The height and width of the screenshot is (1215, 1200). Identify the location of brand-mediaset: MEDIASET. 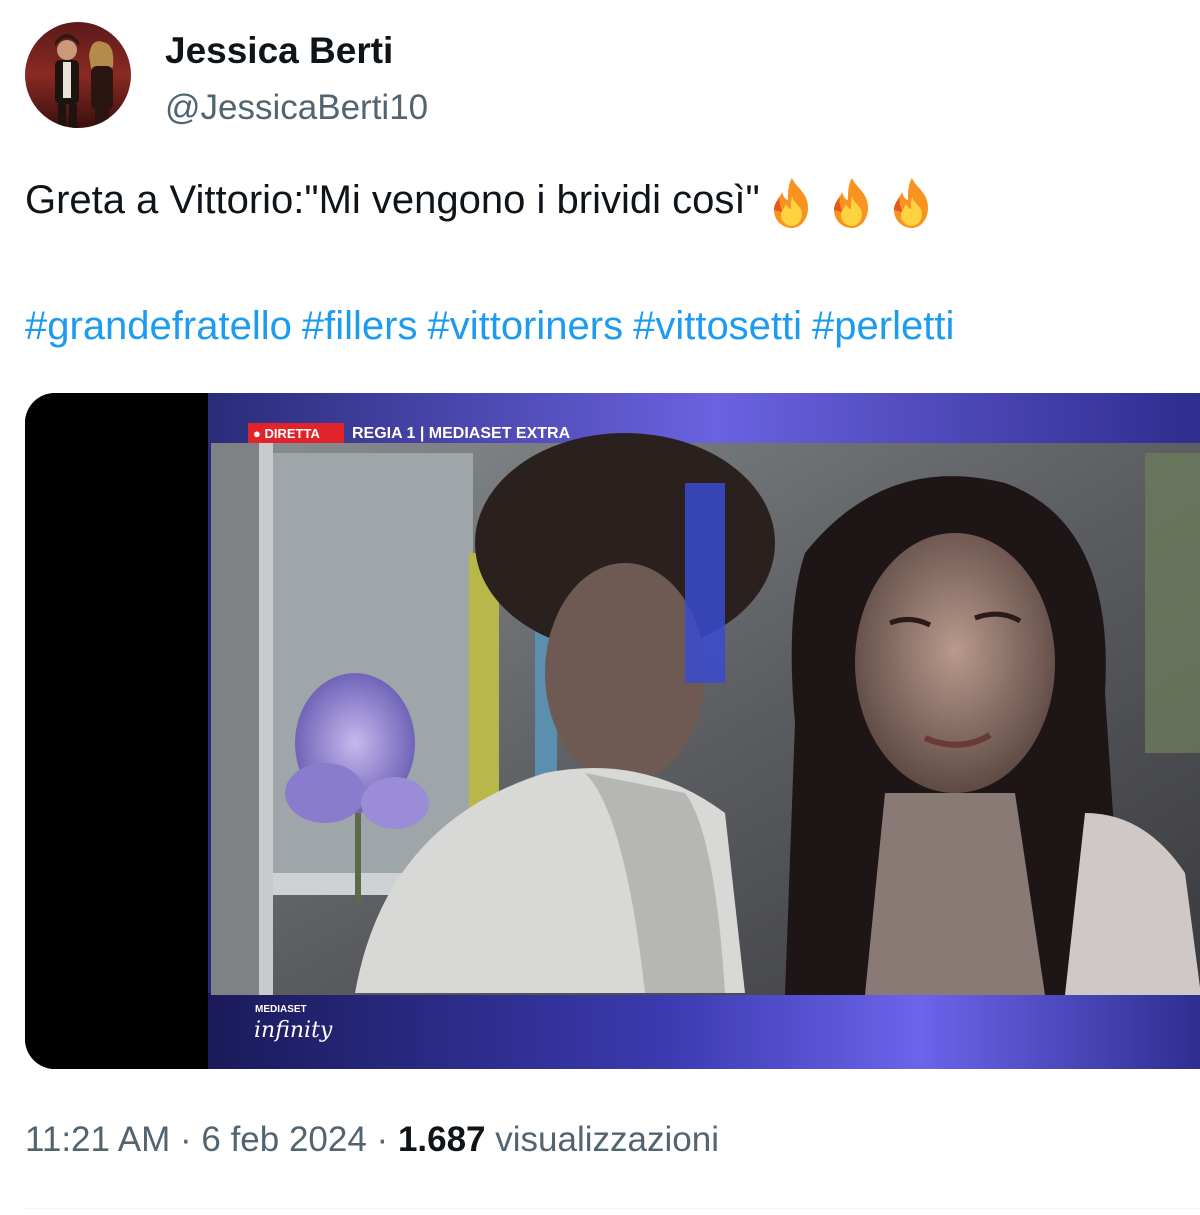
(281, 1009).